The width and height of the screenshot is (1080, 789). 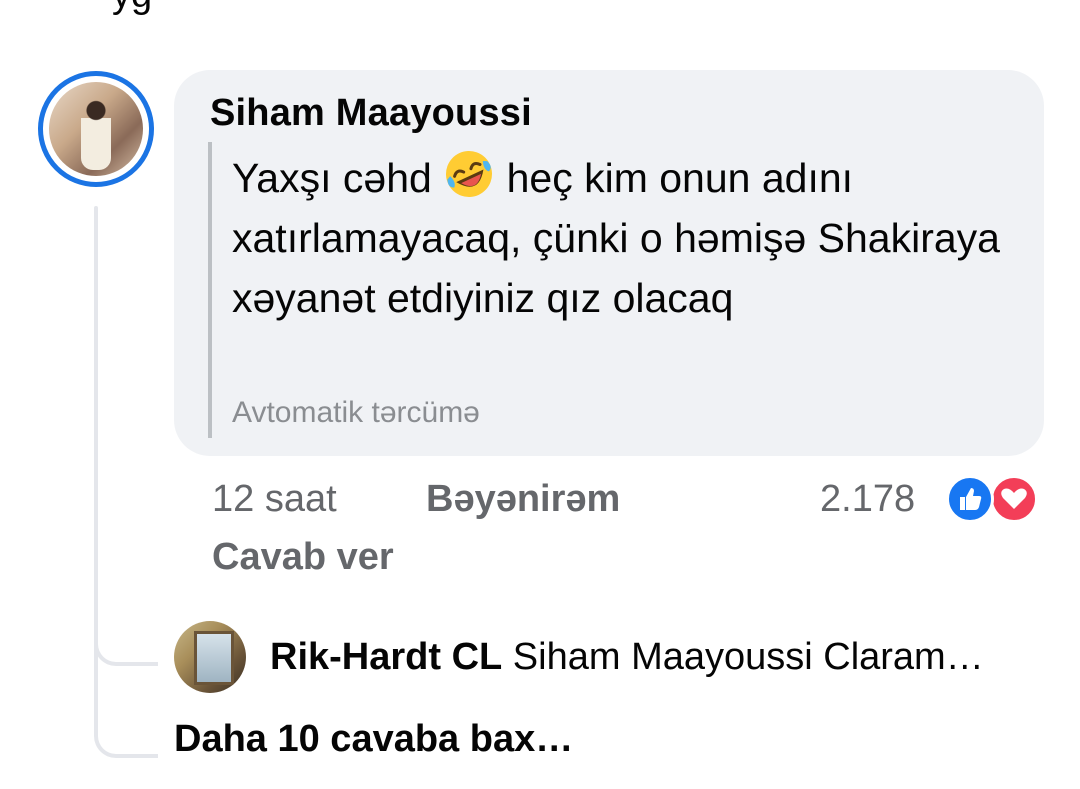 What do you see at coordinates (338, 178) in the screenshot?
I see `comment-text-part-1: Yaxşı cəhd` at bounding box center [338, 178].